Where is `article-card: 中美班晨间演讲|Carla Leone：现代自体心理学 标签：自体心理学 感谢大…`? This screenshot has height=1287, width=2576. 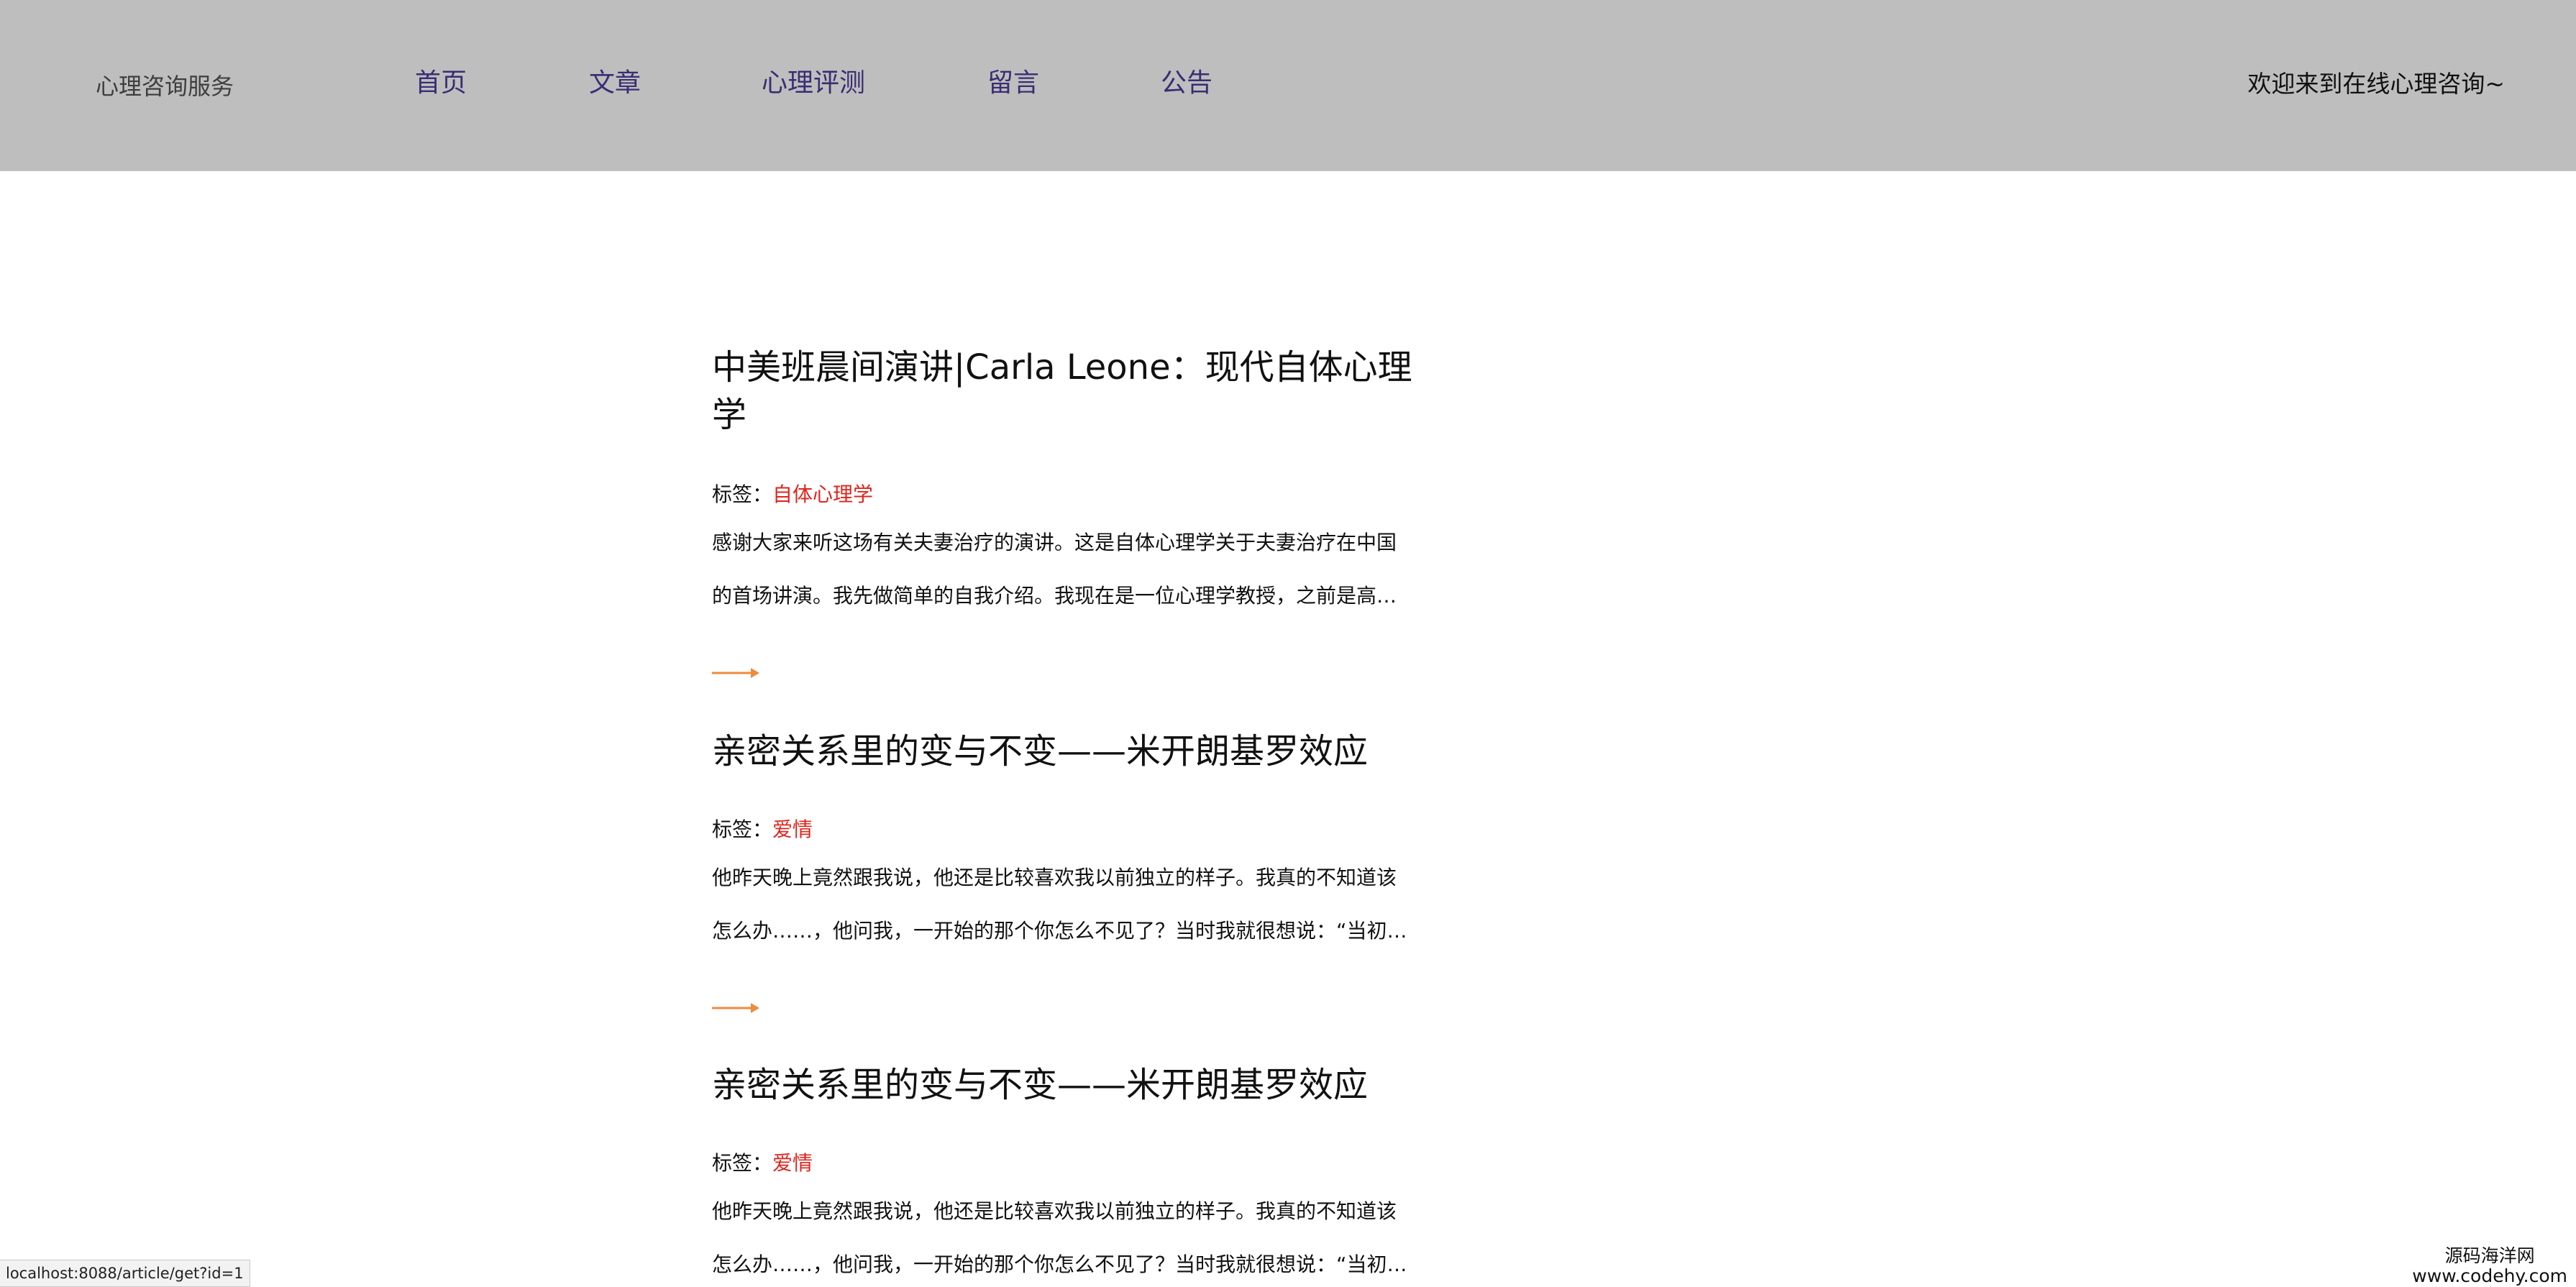 article-card: 中美班晨间演讲|Carla Leone：现代自体心理学 标签：自体心理学 感谢大… is located at coordinates (1064, 511).